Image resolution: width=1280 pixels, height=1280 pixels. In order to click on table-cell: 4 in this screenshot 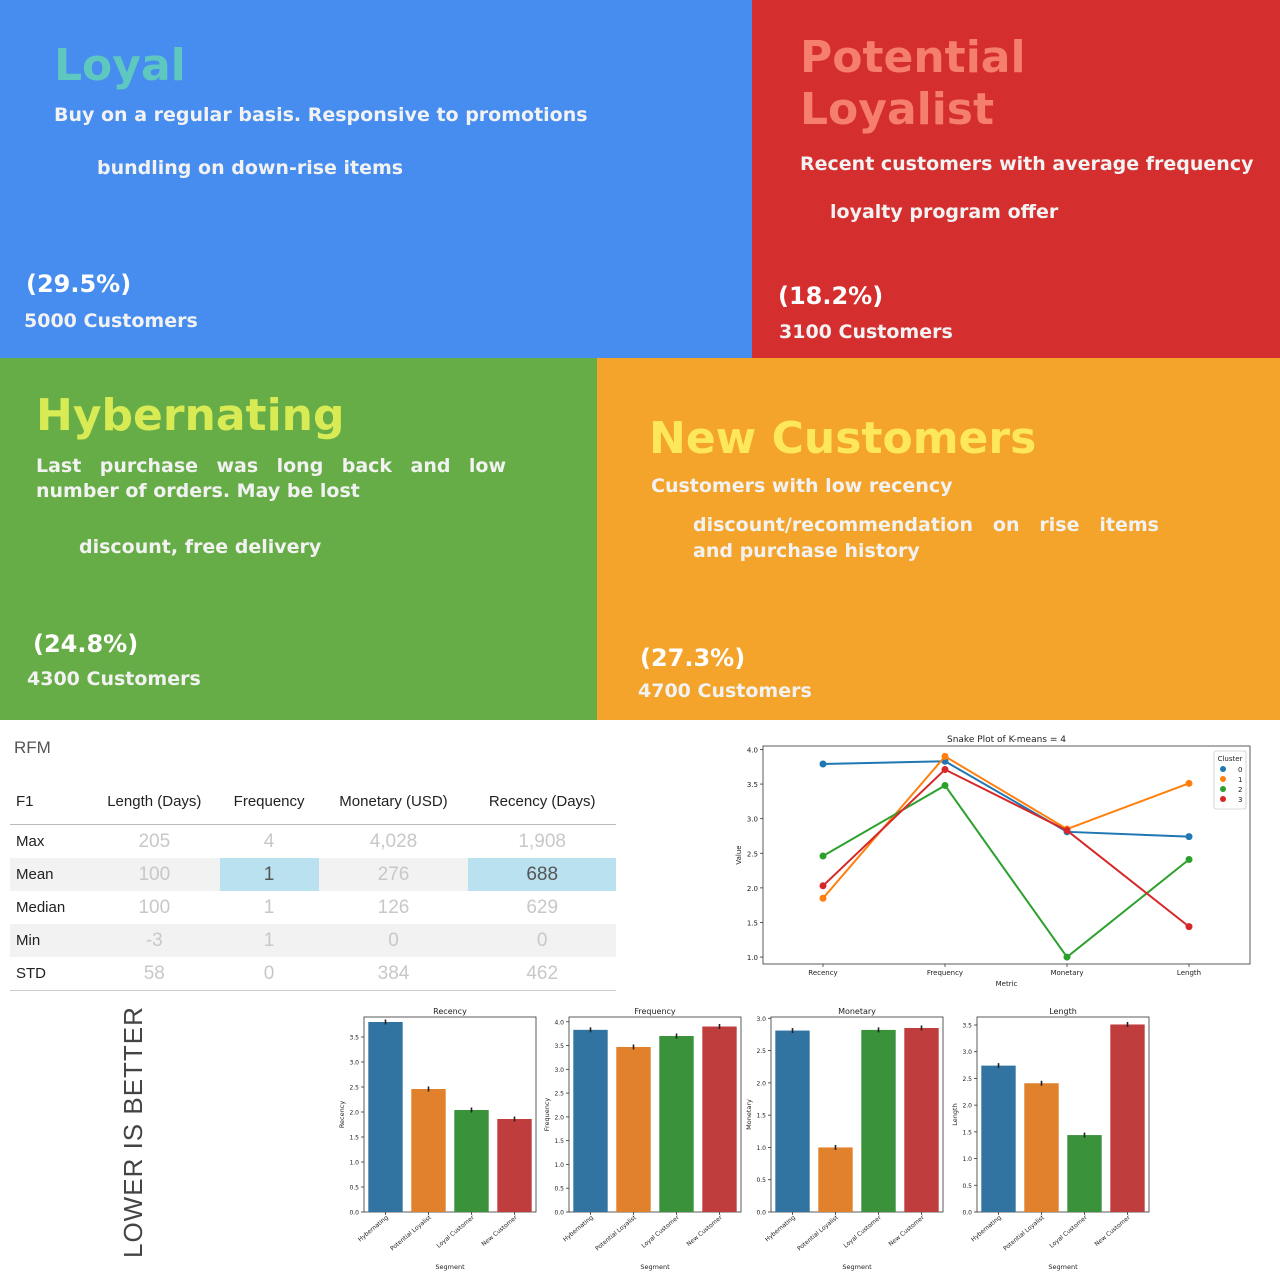, I will do `click(269, 841)`.